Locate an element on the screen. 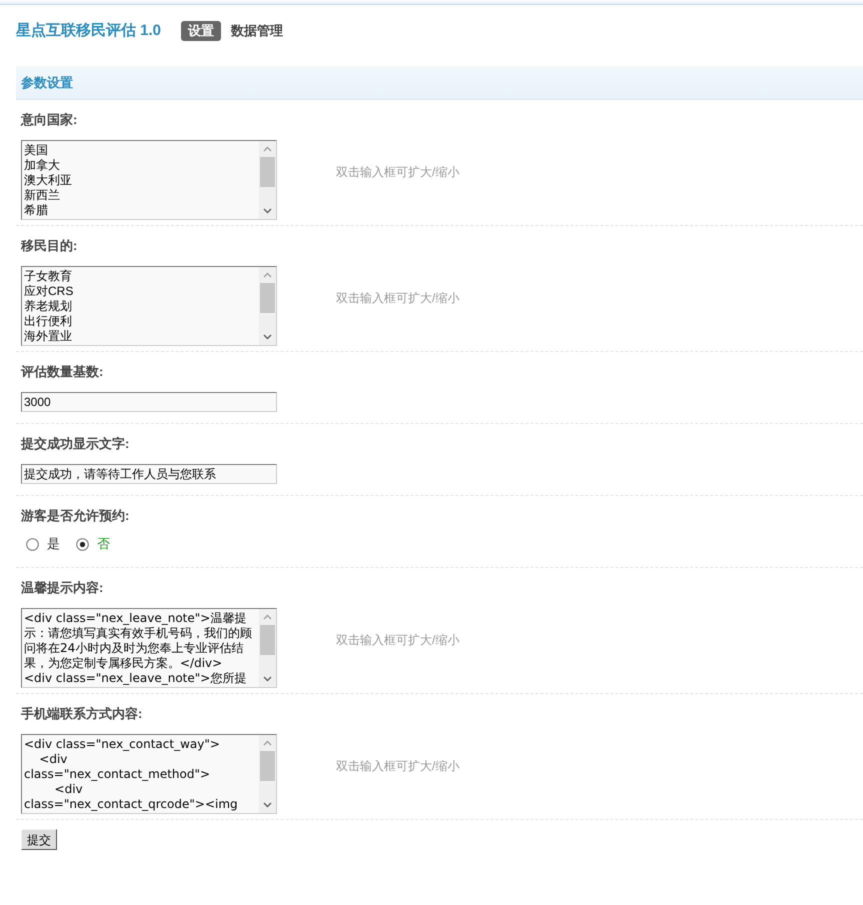  textarea-field: 美国 加拿大 澳大利亚 新西兰 希腊 is located at coordinates (149, 180).